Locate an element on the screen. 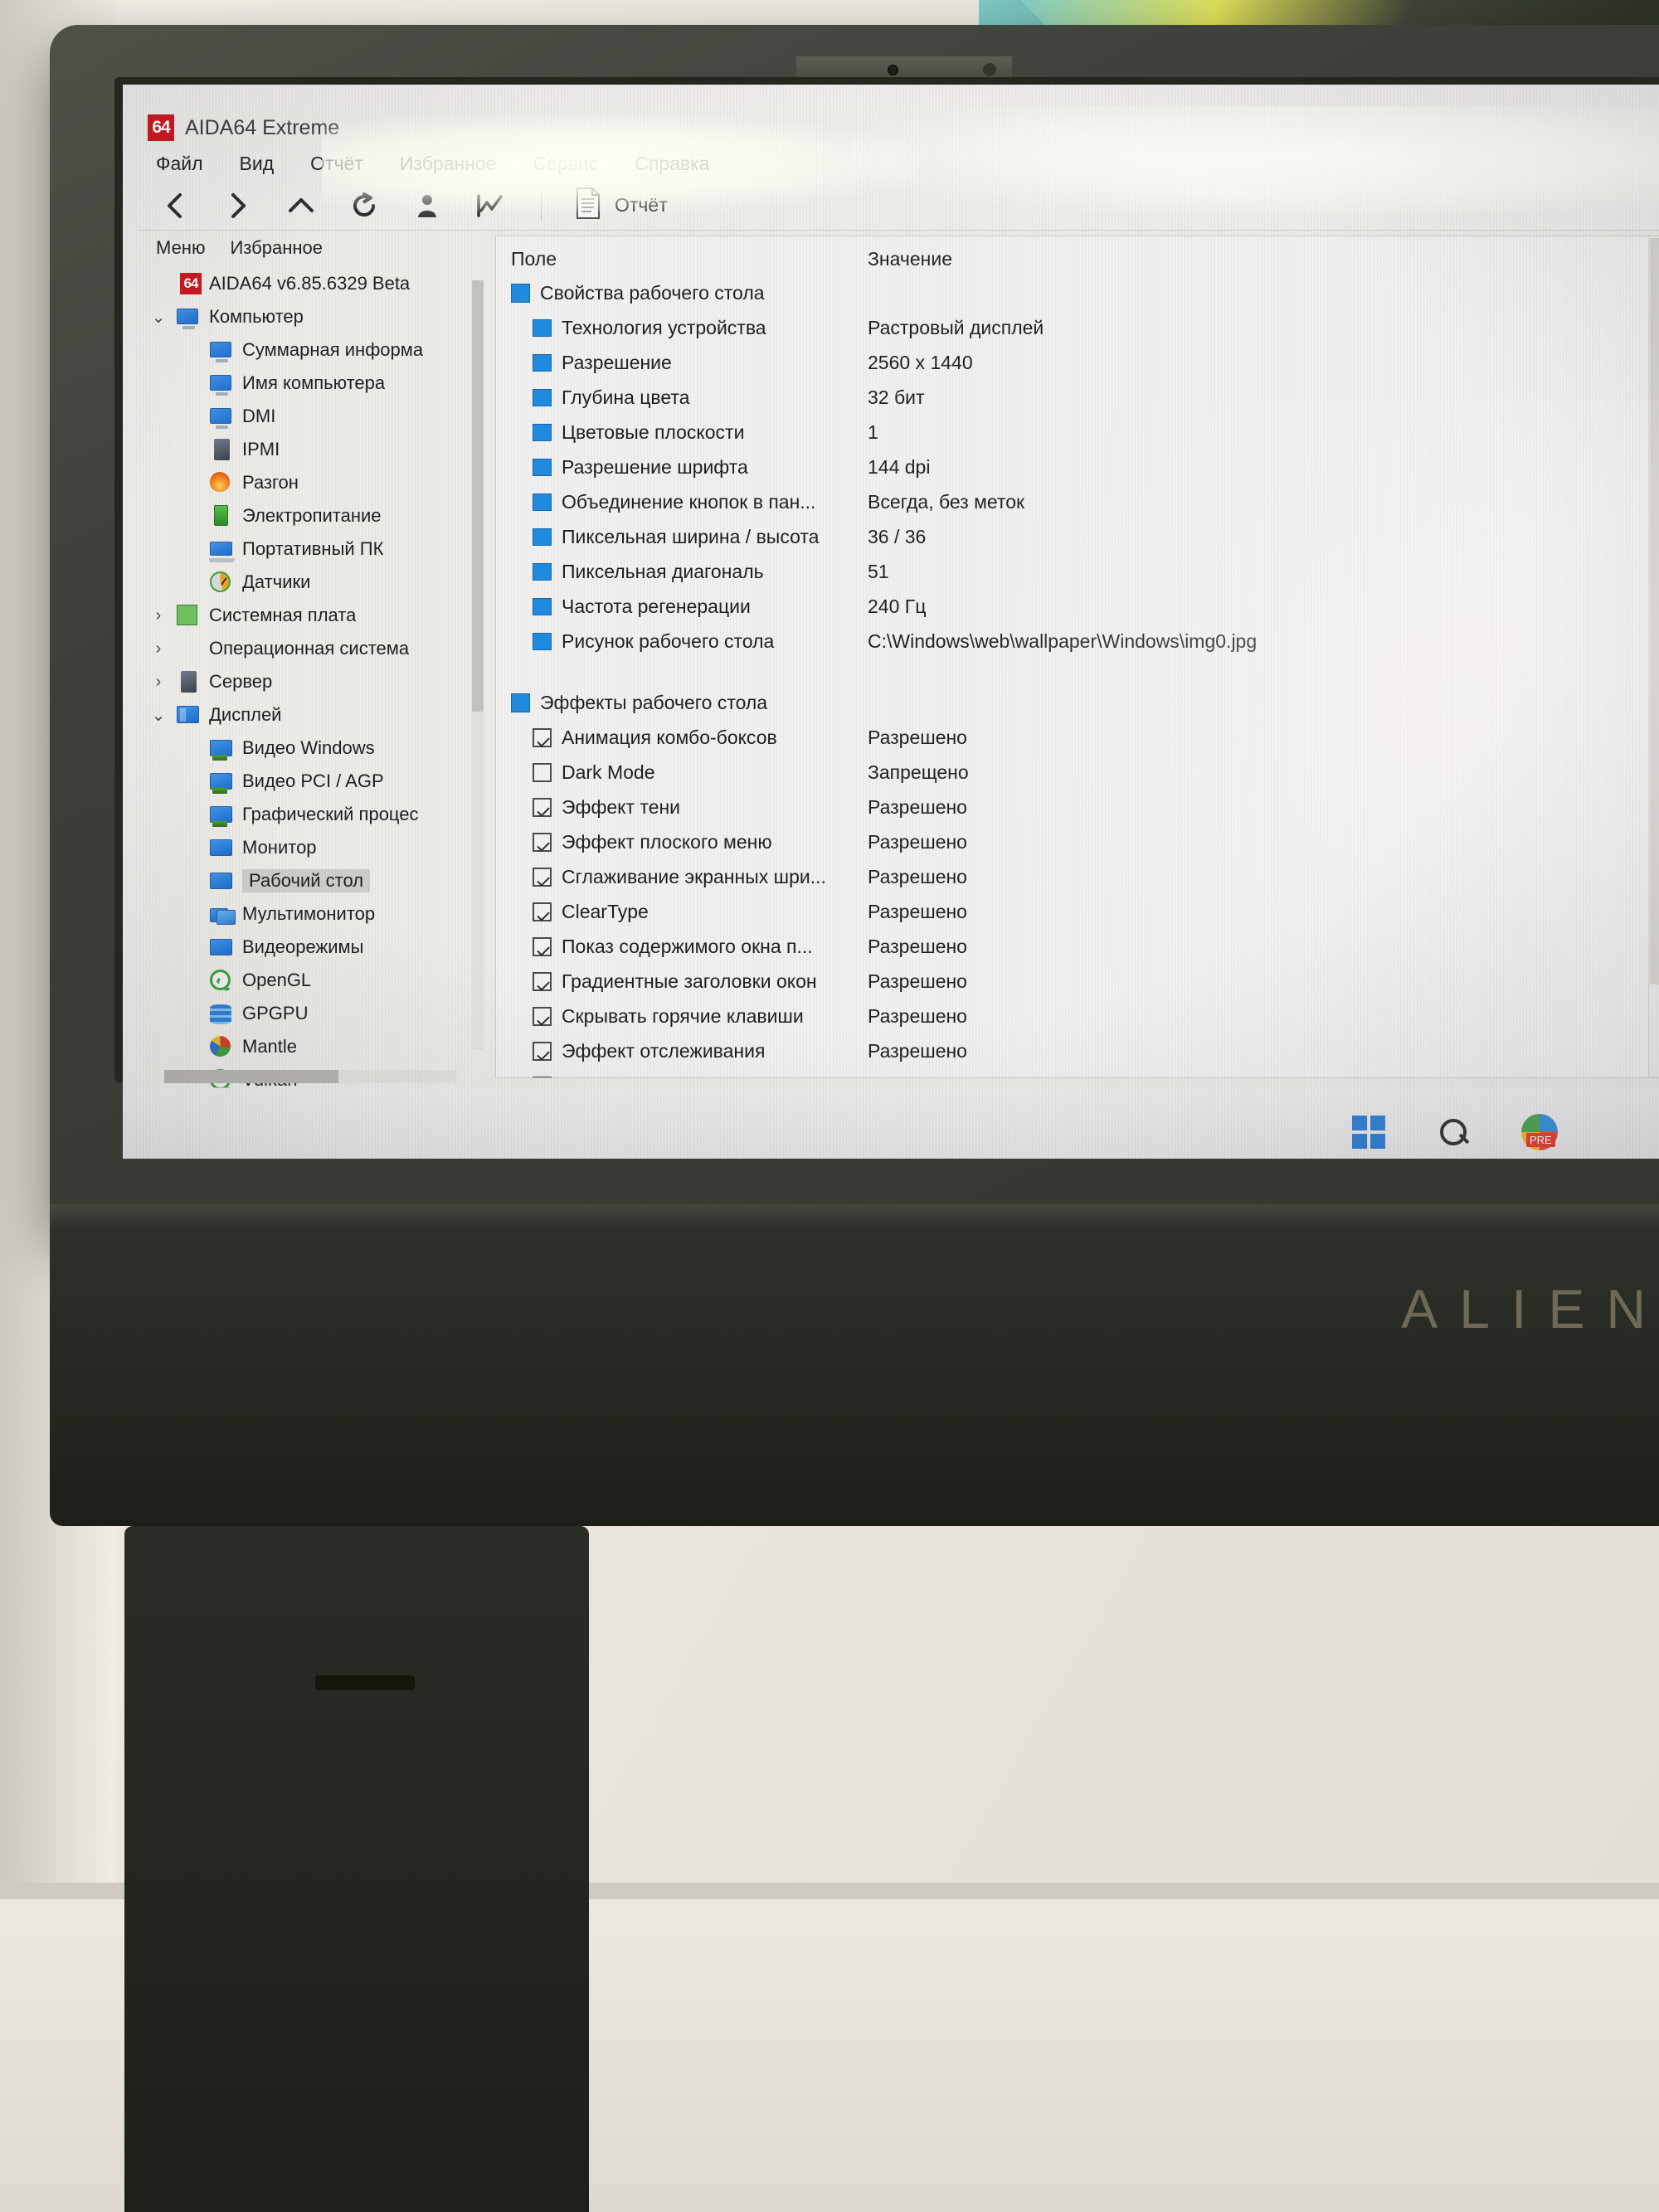 The image size is (1659, 2212). report-button: Отчёт is located at coordinates (621, 206).